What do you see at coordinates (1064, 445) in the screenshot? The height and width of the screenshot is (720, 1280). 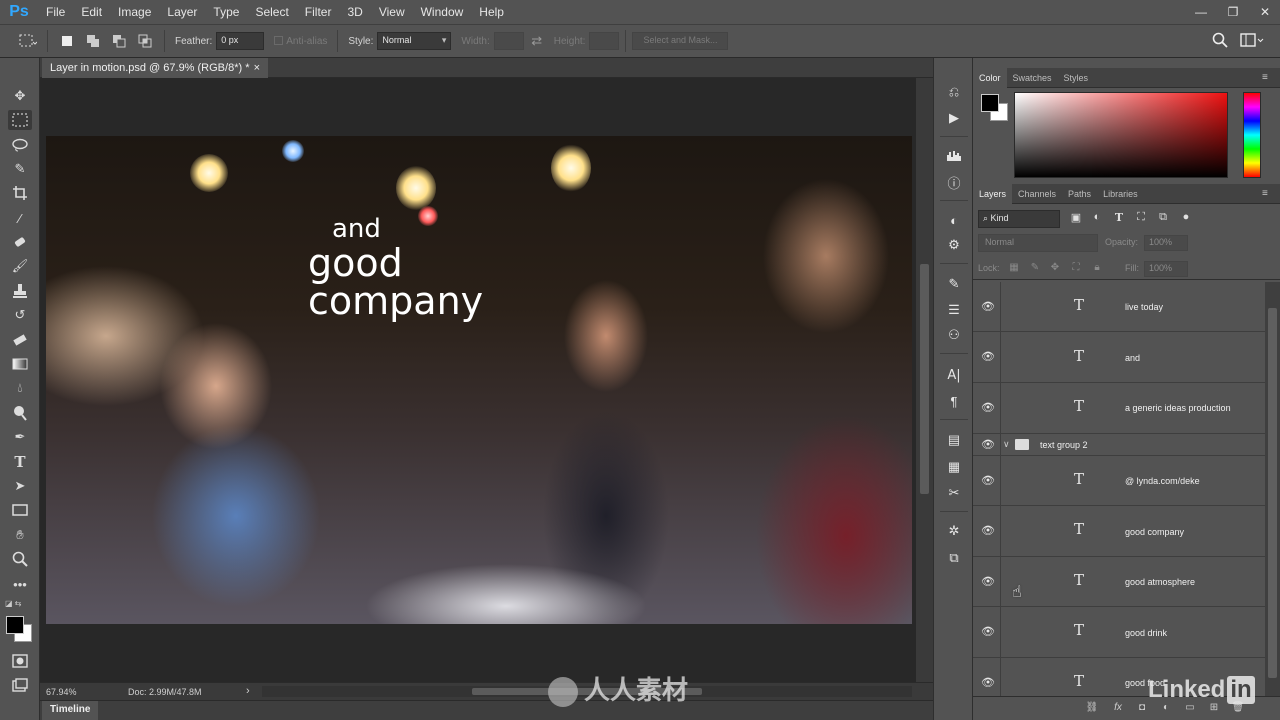 I see `group-name: text group 2` at bounding box center [1064, 445].